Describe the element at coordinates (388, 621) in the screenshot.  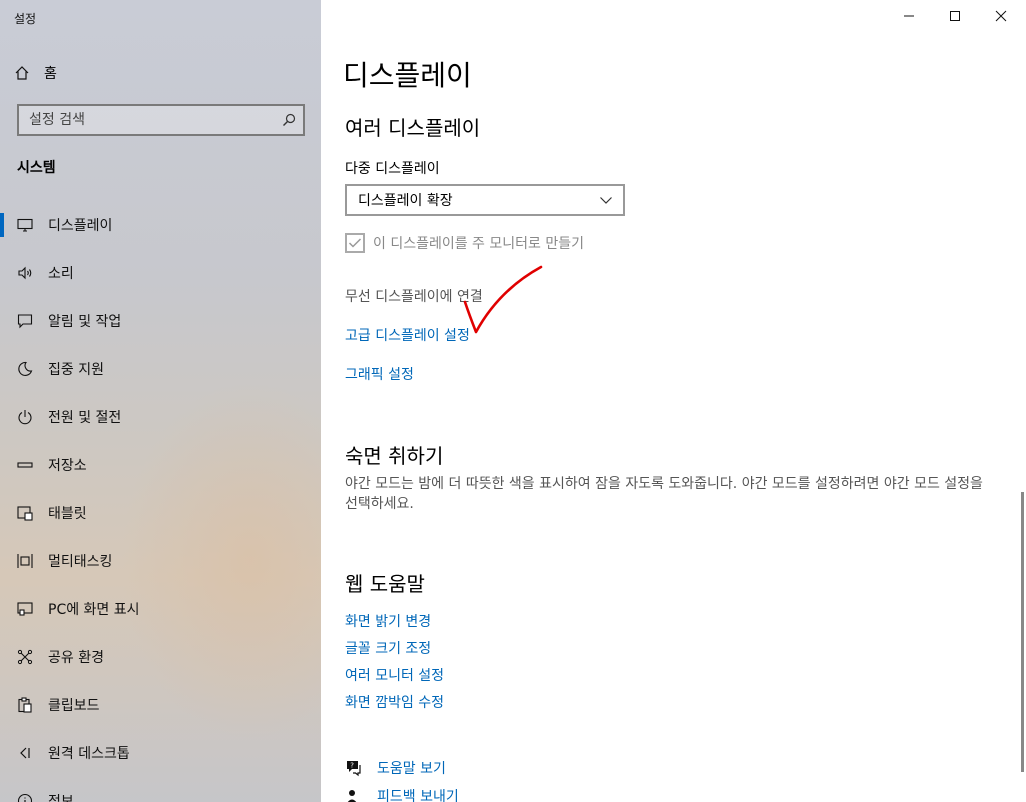
I see `help-link-brightness: 화면 밝기 변경` at that location.